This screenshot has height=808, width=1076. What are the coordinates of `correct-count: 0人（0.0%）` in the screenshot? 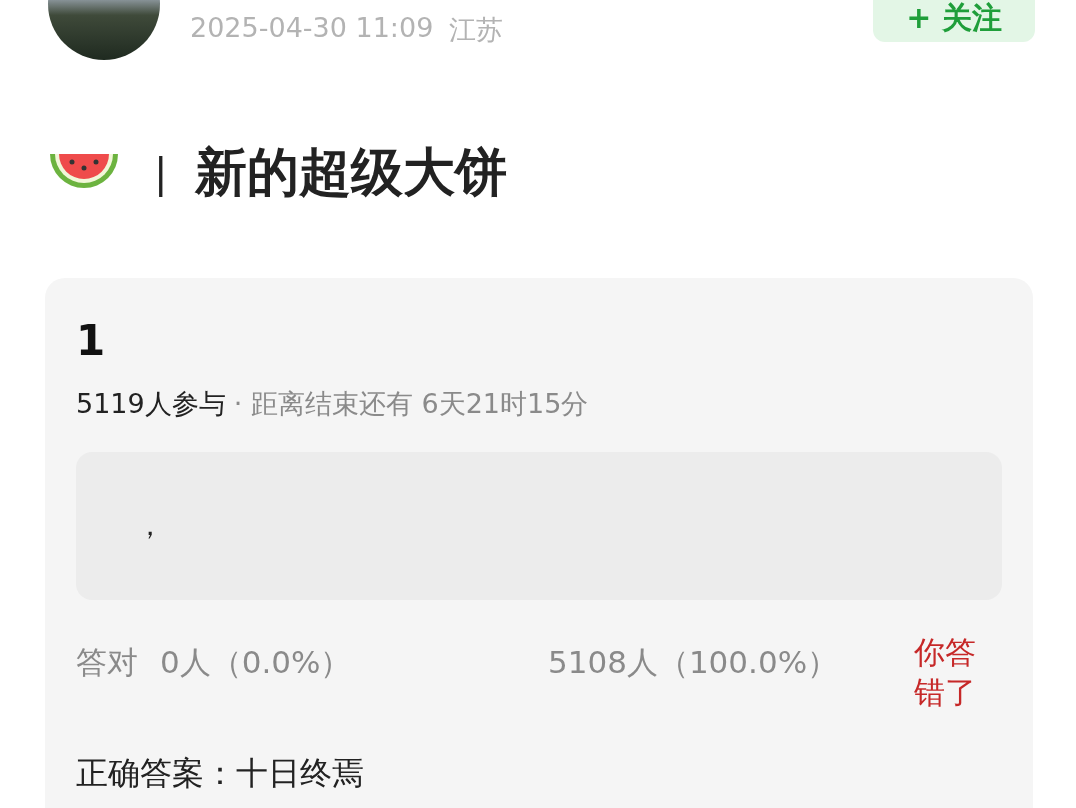 It's located at (256, 662).